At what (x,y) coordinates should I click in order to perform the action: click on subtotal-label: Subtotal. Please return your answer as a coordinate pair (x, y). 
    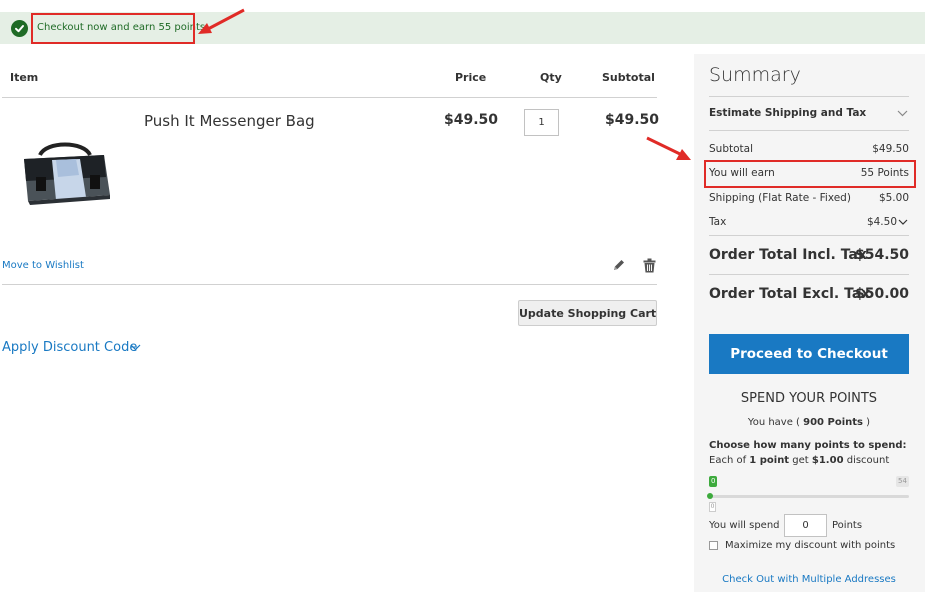
    Looking at the image, I should click on (731, 149).